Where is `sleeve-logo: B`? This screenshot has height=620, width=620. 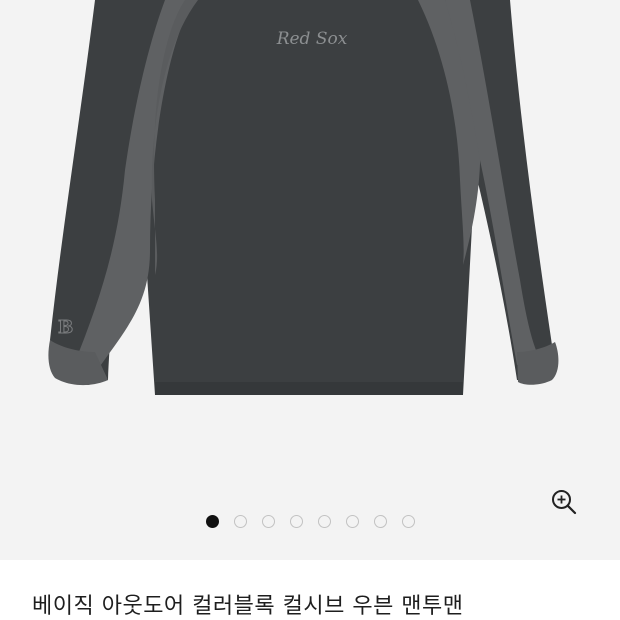 sleeve-logo: B is located at coordinates (65, 327).